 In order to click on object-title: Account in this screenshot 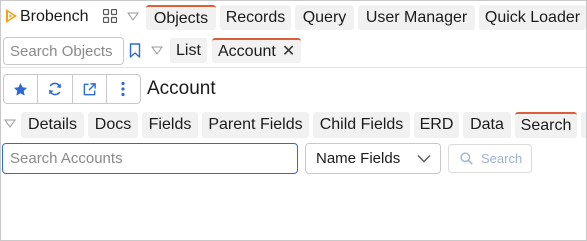, I will do `click(181, 88)`.